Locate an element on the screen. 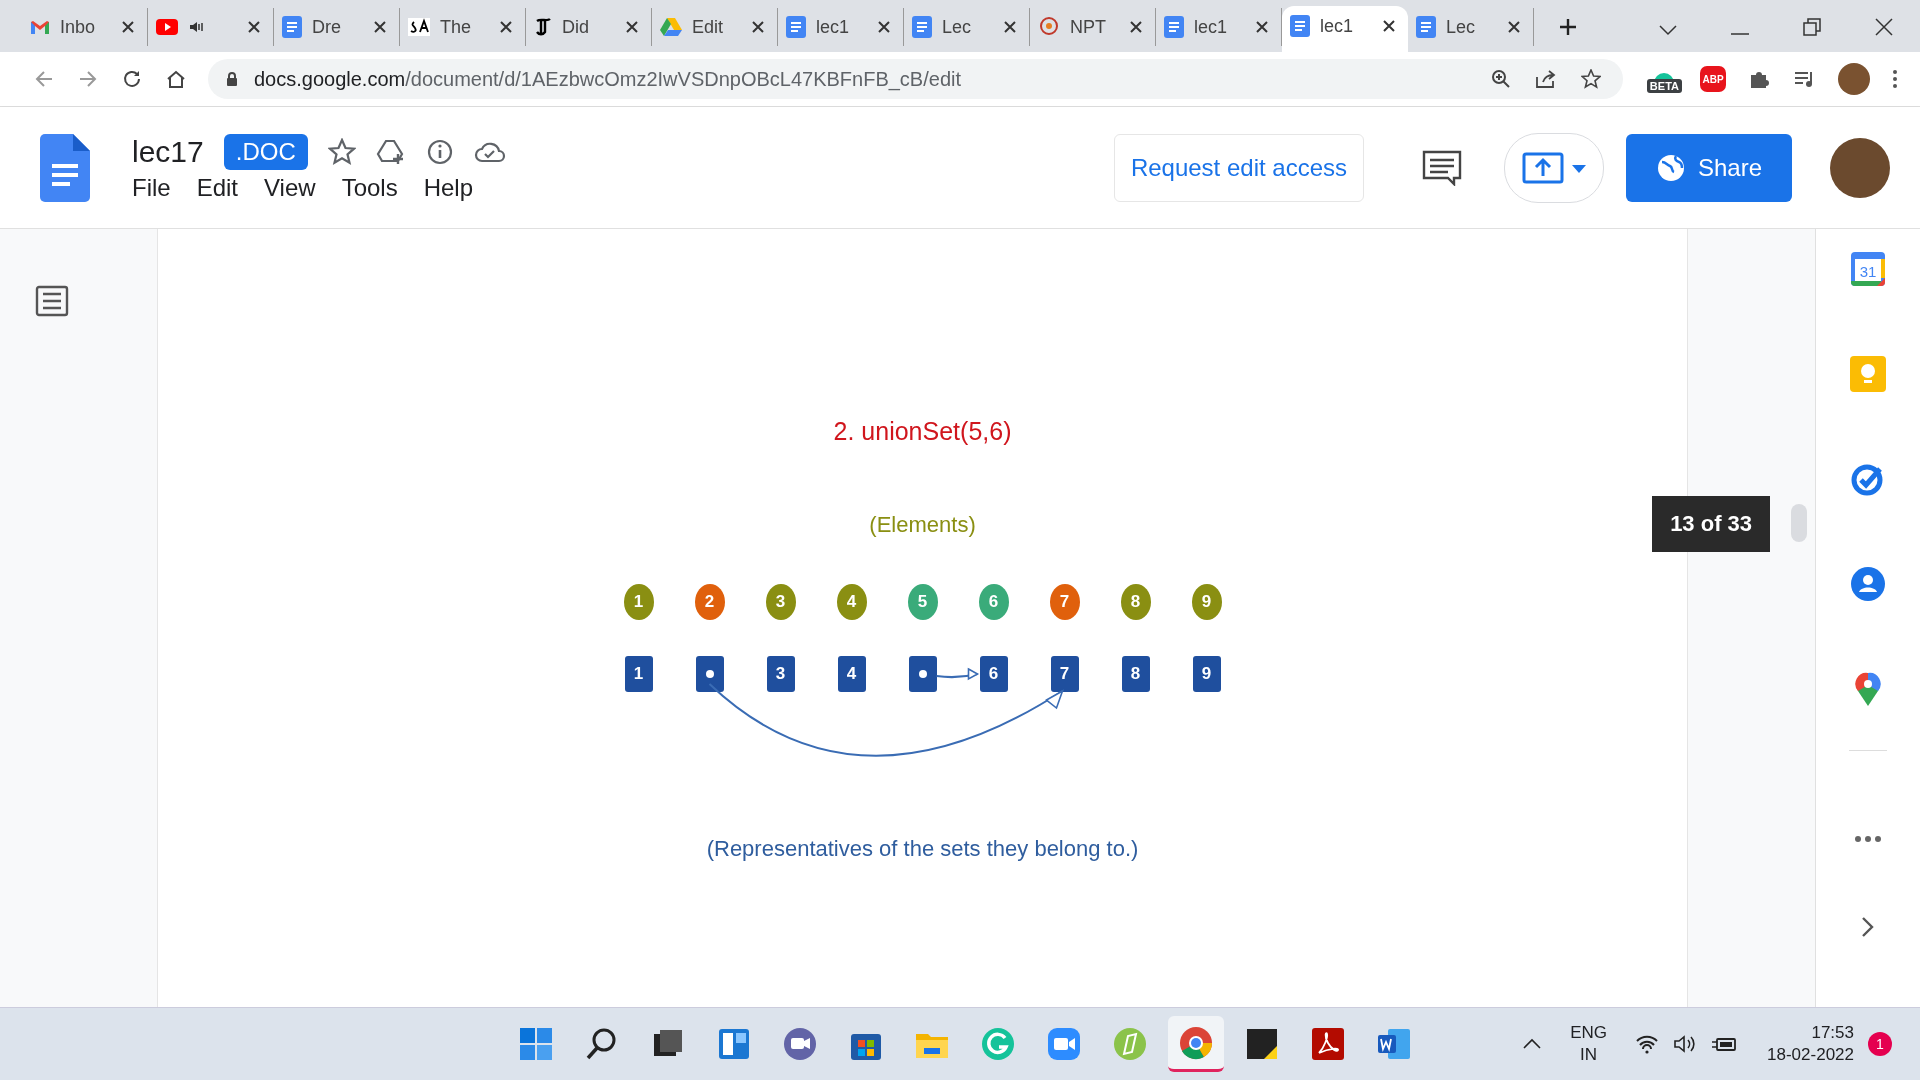 The width and height of the screenshot is (1920, 1080). representative-node: 4 is located at coordinates (851, 674).